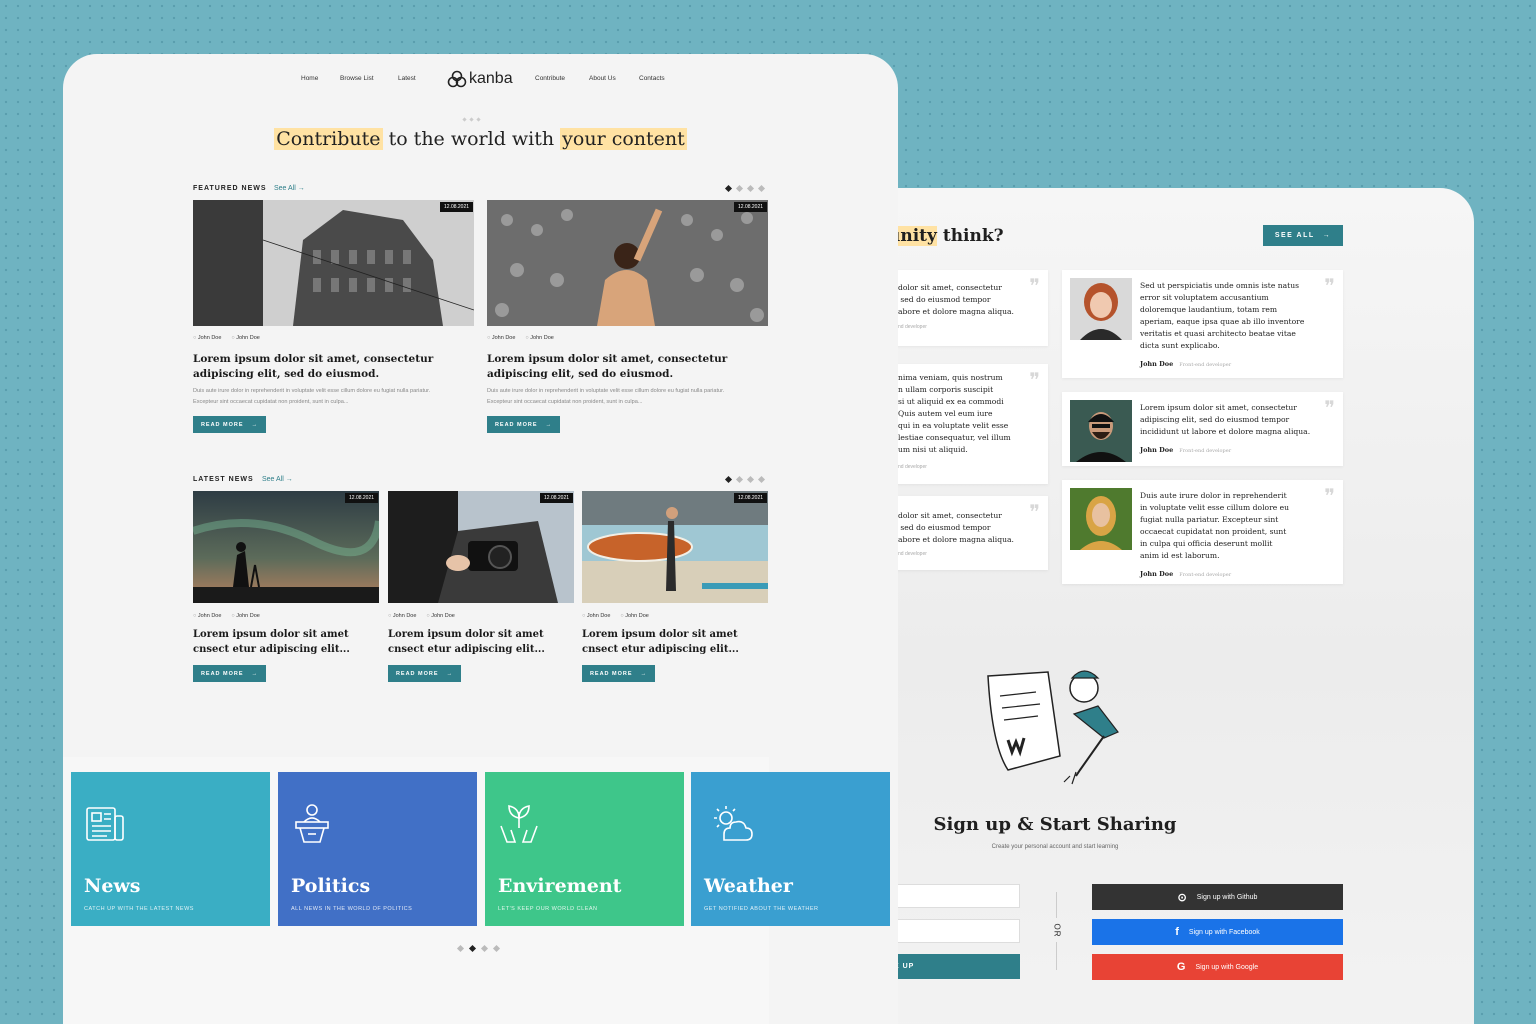  What do you see at coordinates (471, 119) in the screenshot?
I see `decor-dots` at bounding box center [471, 119].